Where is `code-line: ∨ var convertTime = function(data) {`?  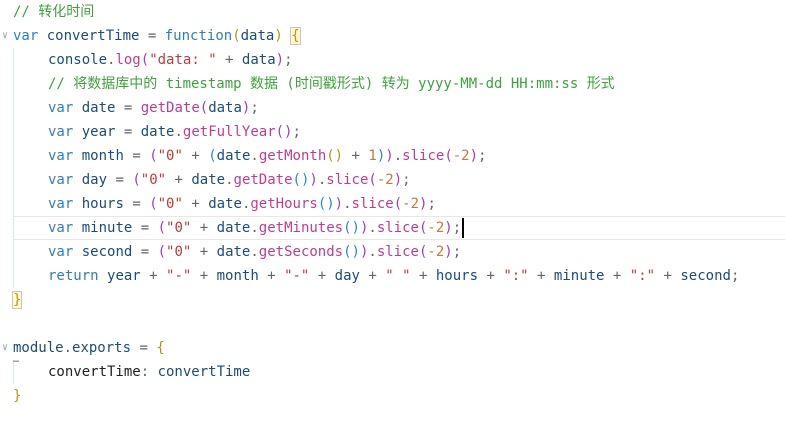
code-line: ∨ var convertTime = function(data) { is located at coordinates (392, 36).